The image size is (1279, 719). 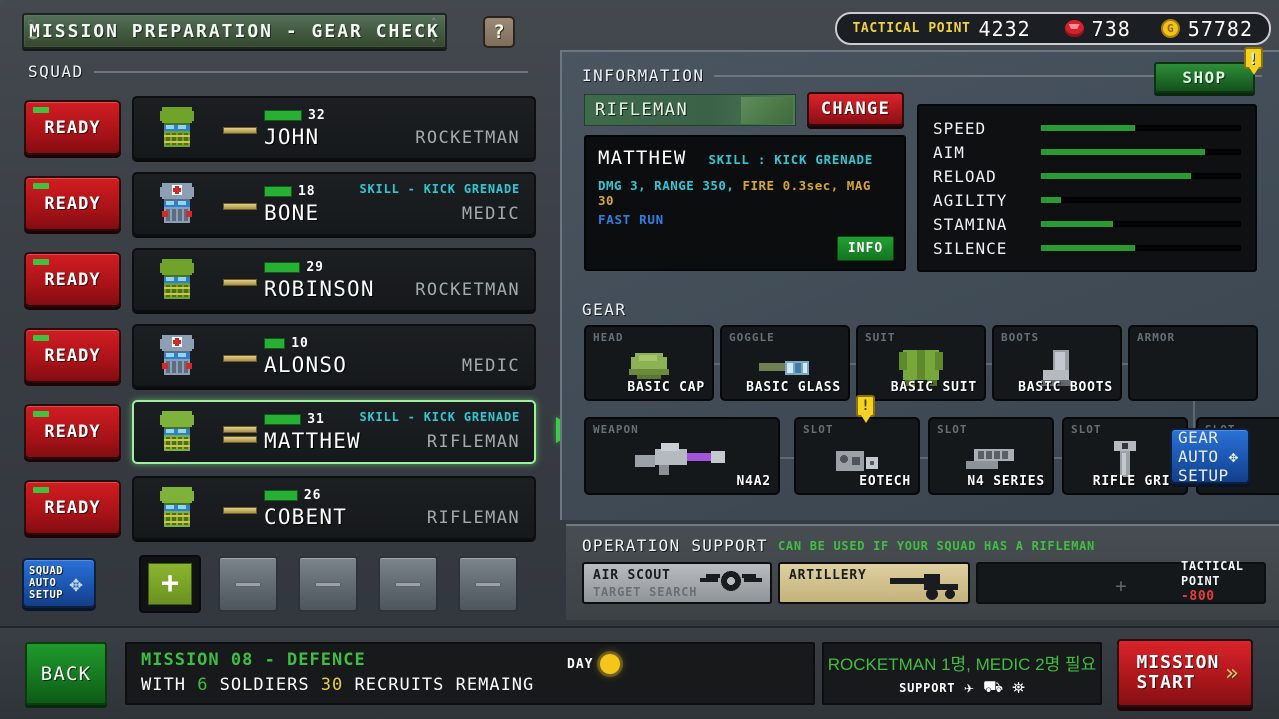 What do you see at coordinates (1210, 456) in the screenshot?
I see `gear-auto-setup-button: GEAR AUTO SETUP ✥` at bounding box center [1210, 456].